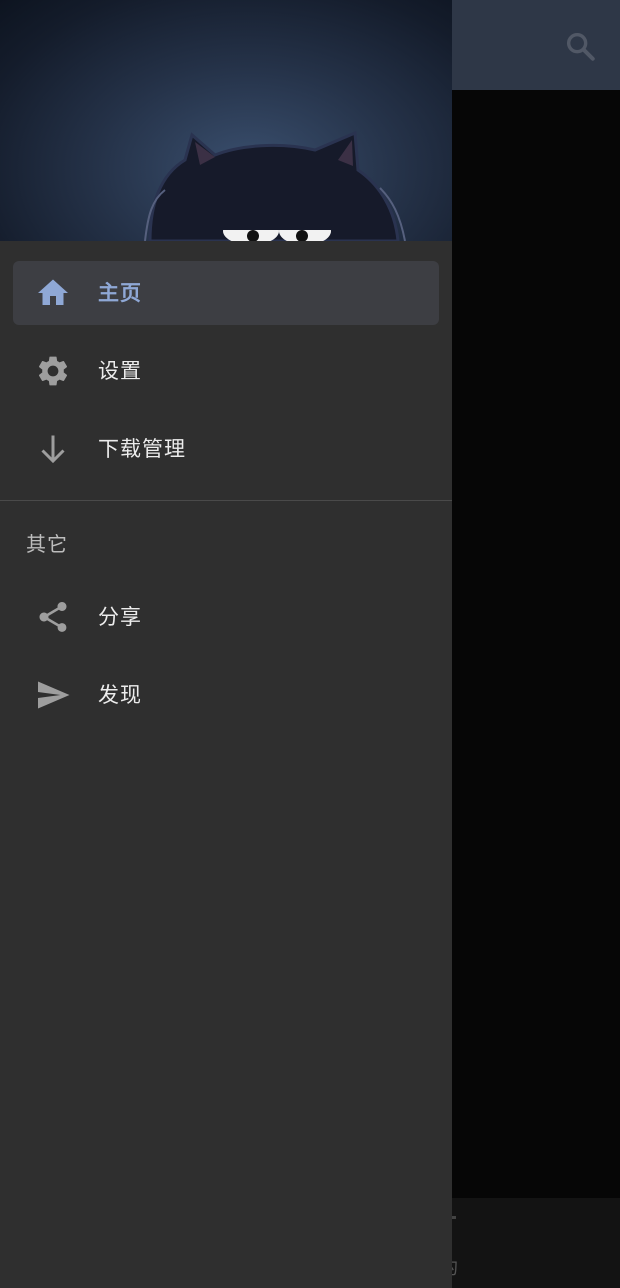 The image size is (620, 1288). I want to click on nav-item-discover: 发现, so click(226, 695).